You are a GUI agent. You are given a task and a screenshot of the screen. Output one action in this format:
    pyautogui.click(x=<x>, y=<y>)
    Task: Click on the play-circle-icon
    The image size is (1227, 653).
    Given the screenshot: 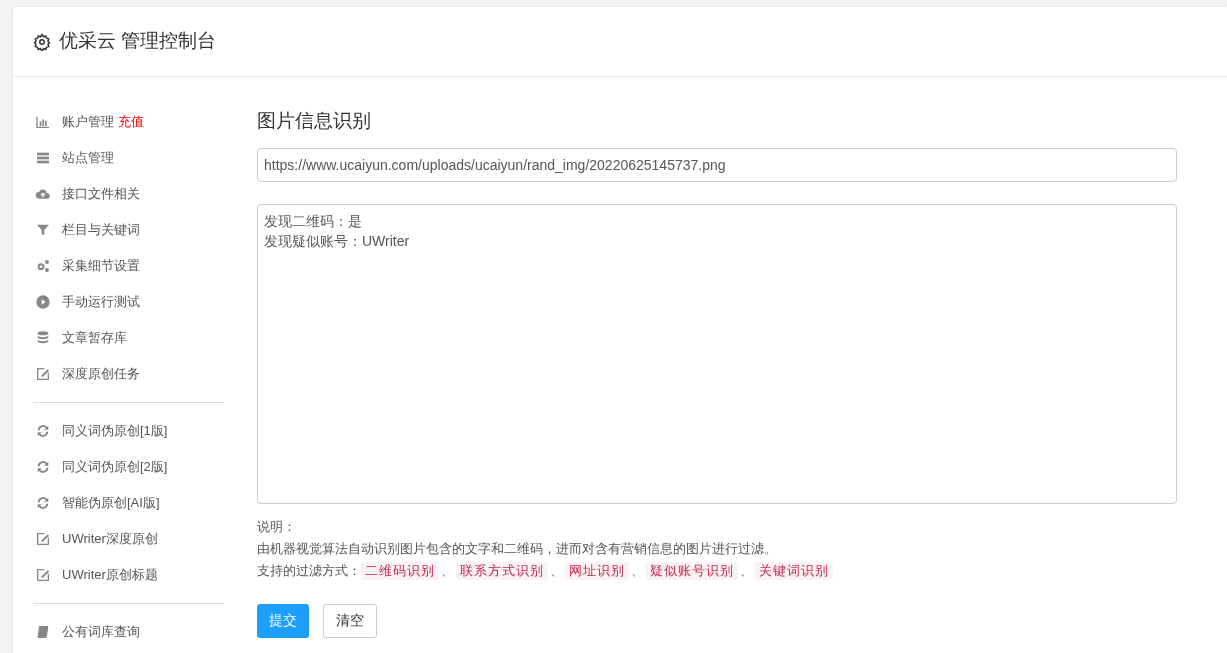 What is the action you would take?
    pyautogui.click(x=43, y=302)
    